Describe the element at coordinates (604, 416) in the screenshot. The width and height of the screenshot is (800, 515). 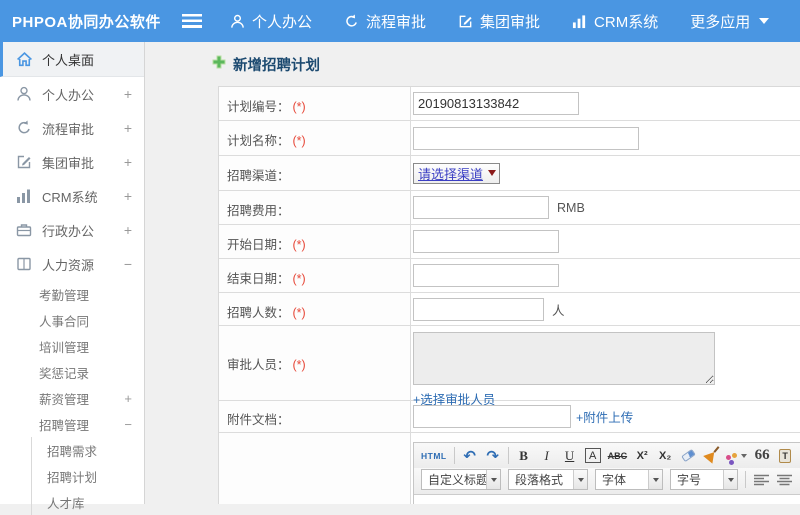
I see `attachment-upload-link: +附件上传` at that location.